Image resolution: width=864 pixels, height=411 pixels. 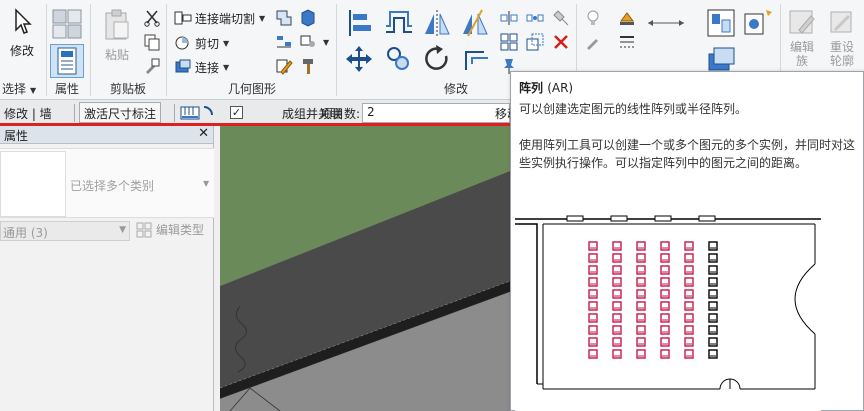 What do you see at coordinates (308, 67) in the screenshot?
I see `hammer-icon` at bounding box center [308, 67].